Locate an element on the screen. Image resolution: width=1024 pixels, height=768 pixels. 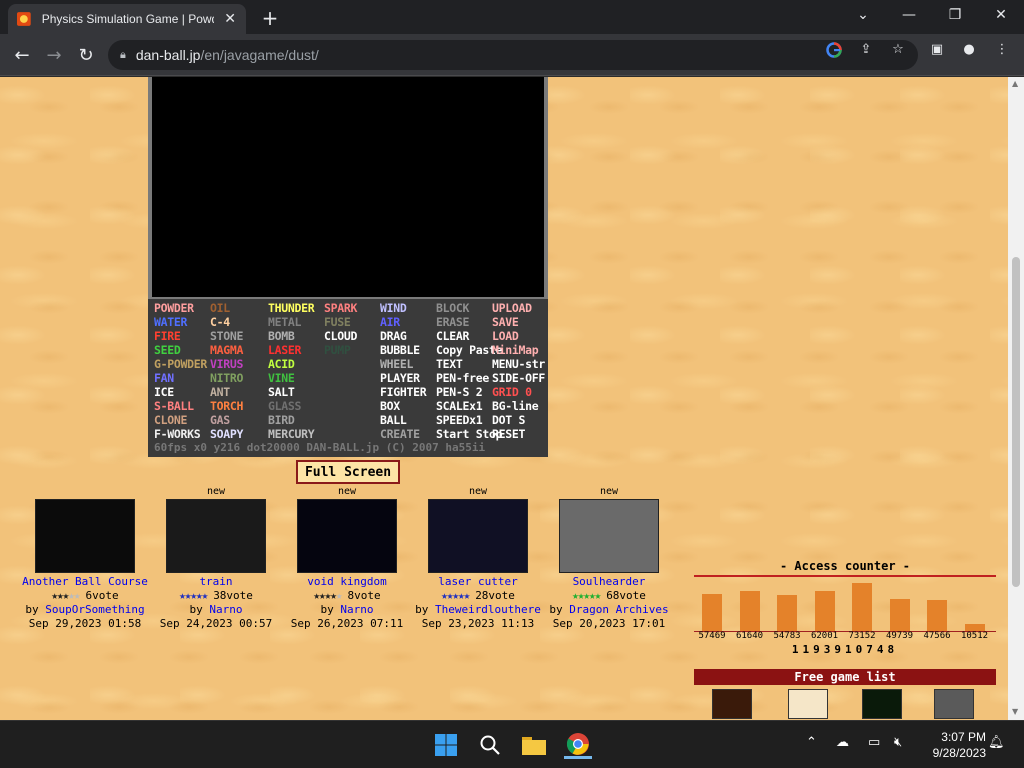
network-monitor-icon: ▭ is located at coordinates (874, 742).